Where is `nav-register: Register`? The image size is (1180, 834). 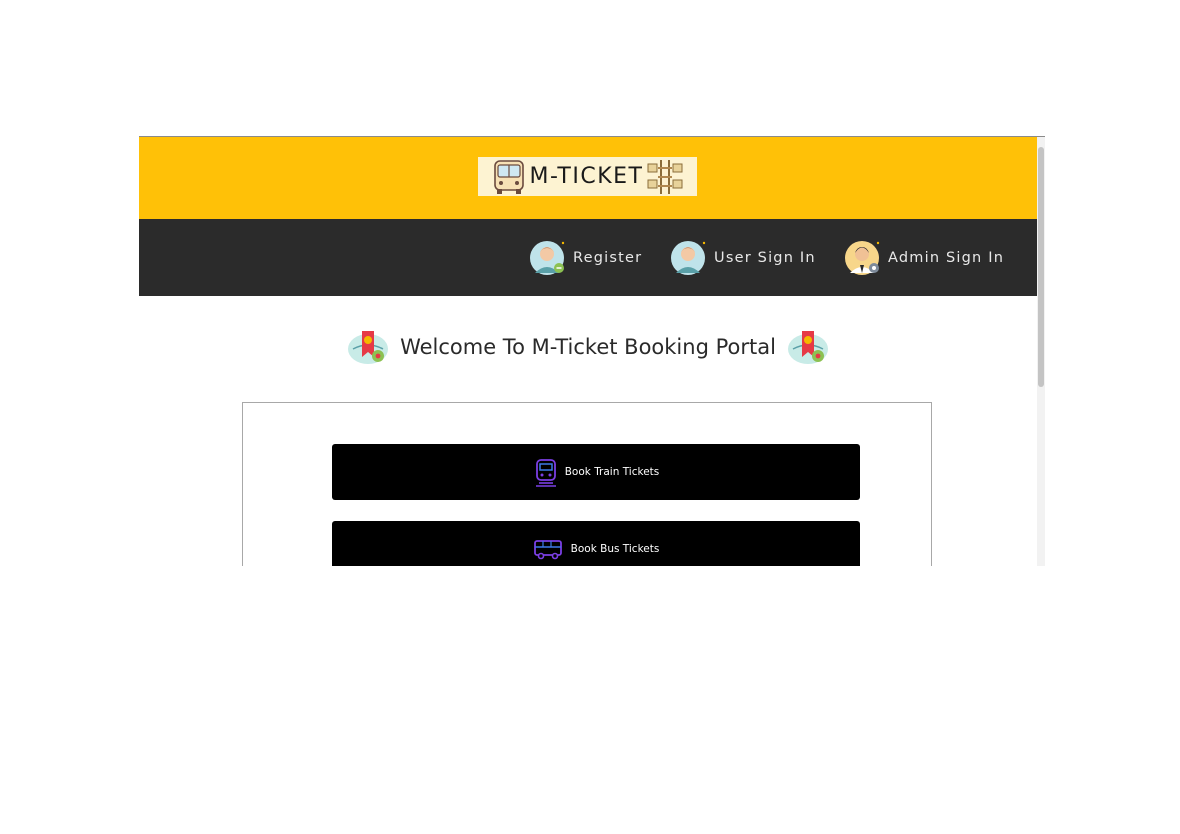
nav-register: Register is located at coordinates (585, 258).